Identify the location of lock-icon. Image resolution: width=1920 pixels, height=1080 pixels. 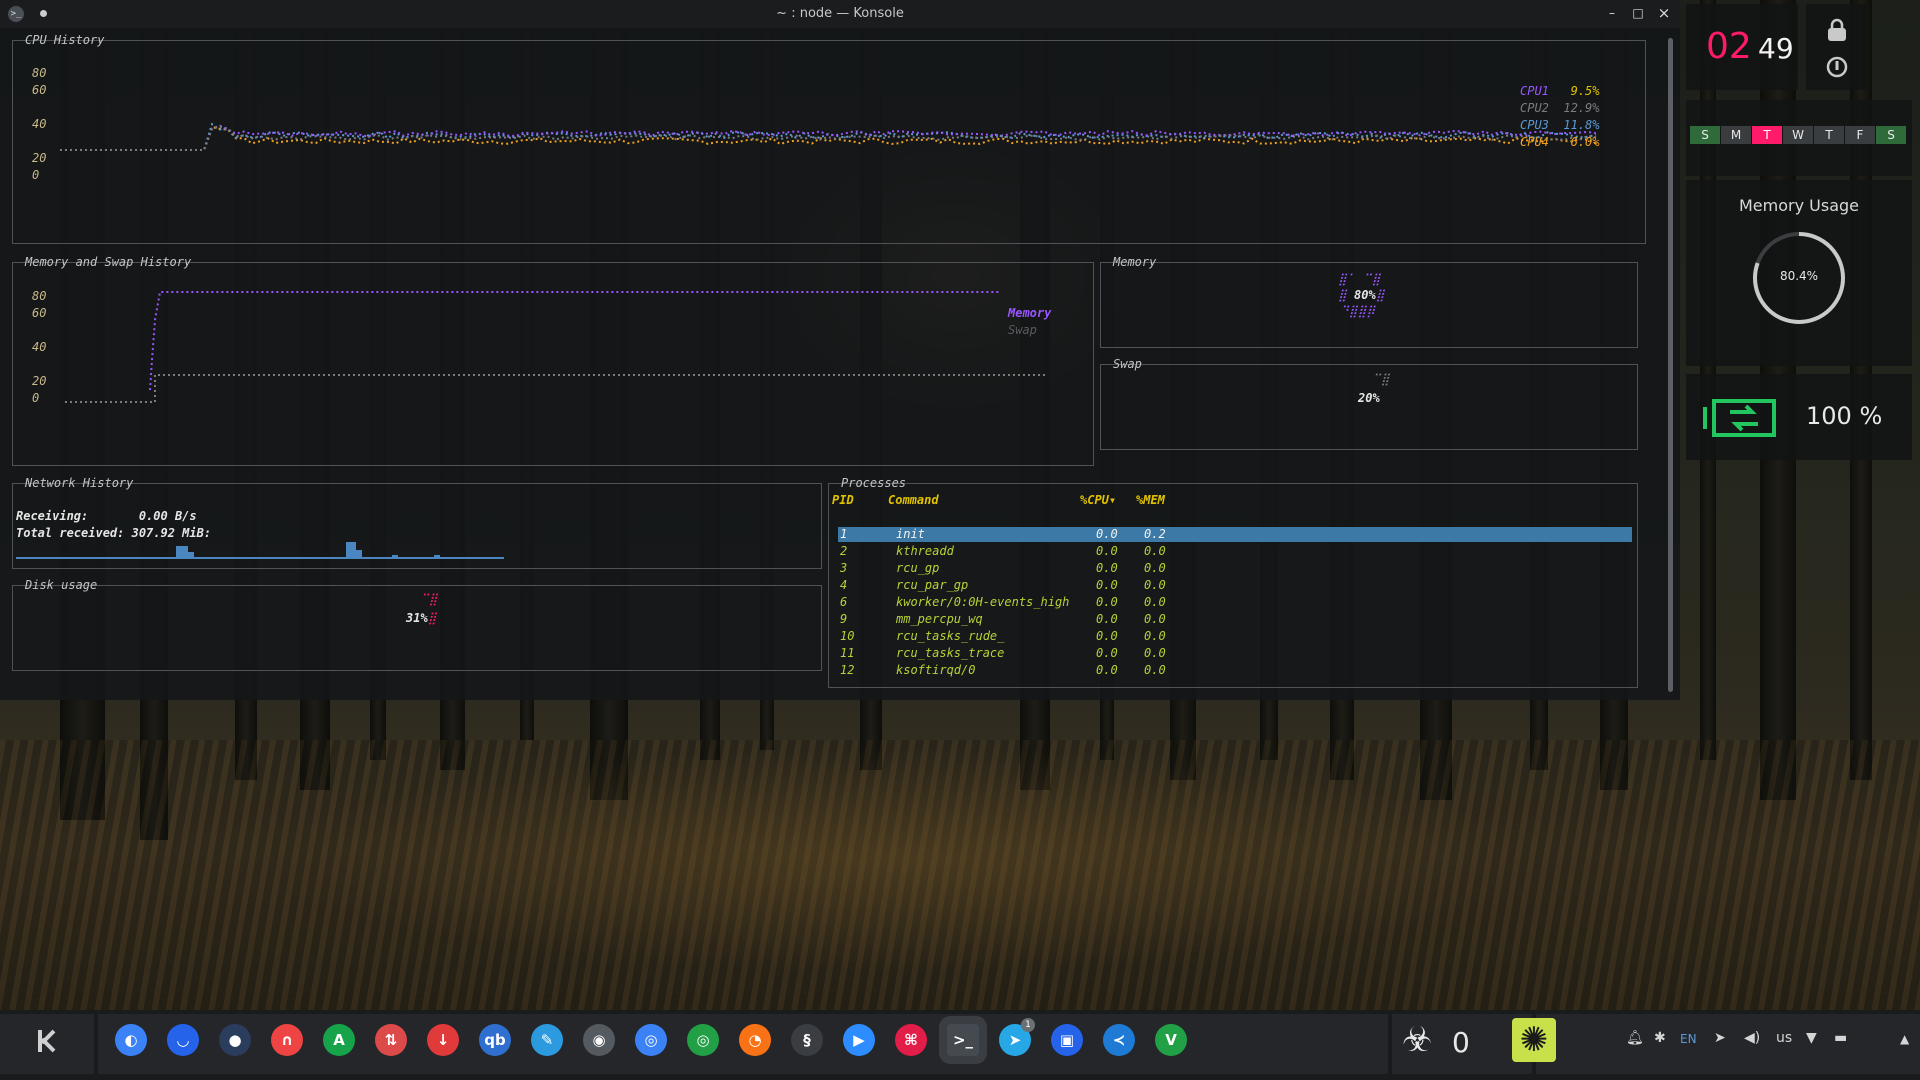
(1837, 30).